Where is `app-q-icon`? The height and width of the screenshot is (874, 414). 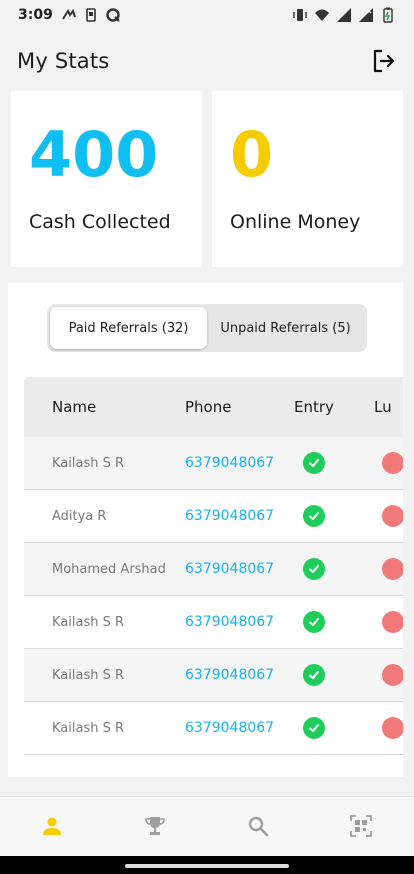
app-q-icon is located at coordinates (113, 15).